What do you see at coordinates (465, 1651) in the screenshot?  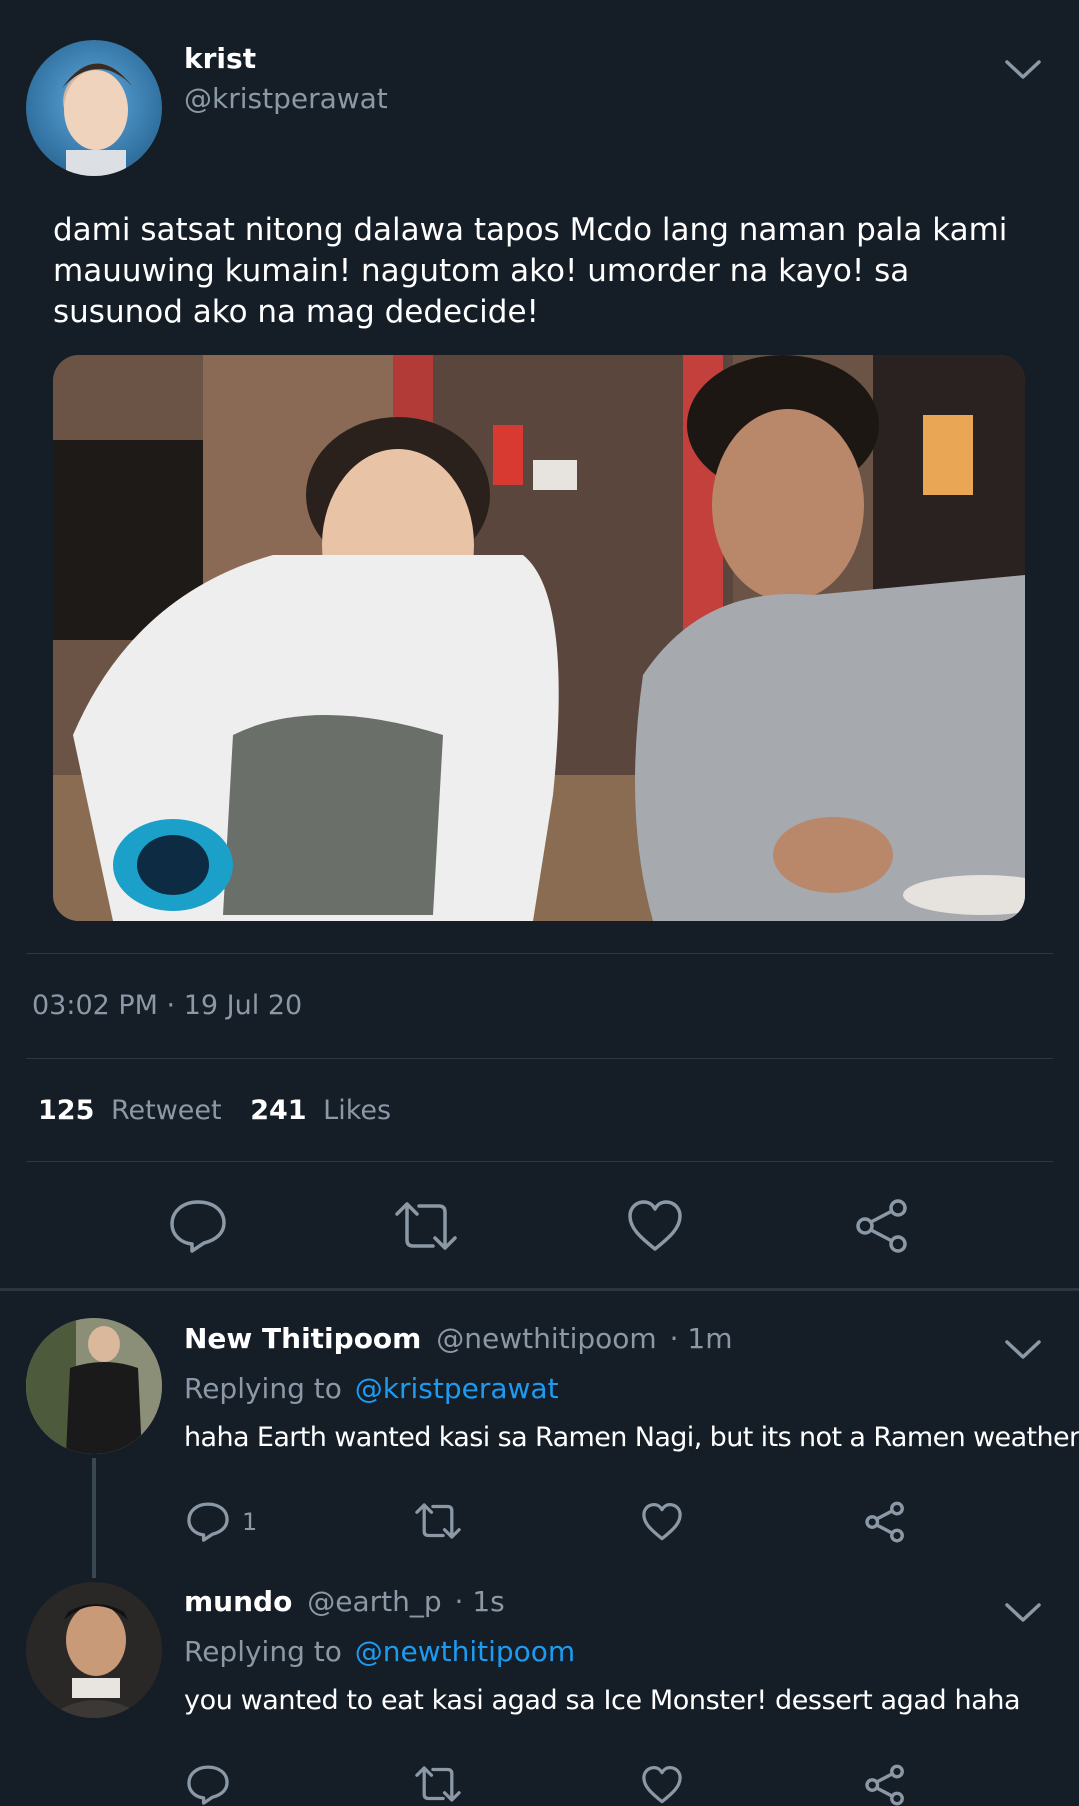 I see `replying-to-handle: @newthitipoom` at bounding box center [465, 1651].